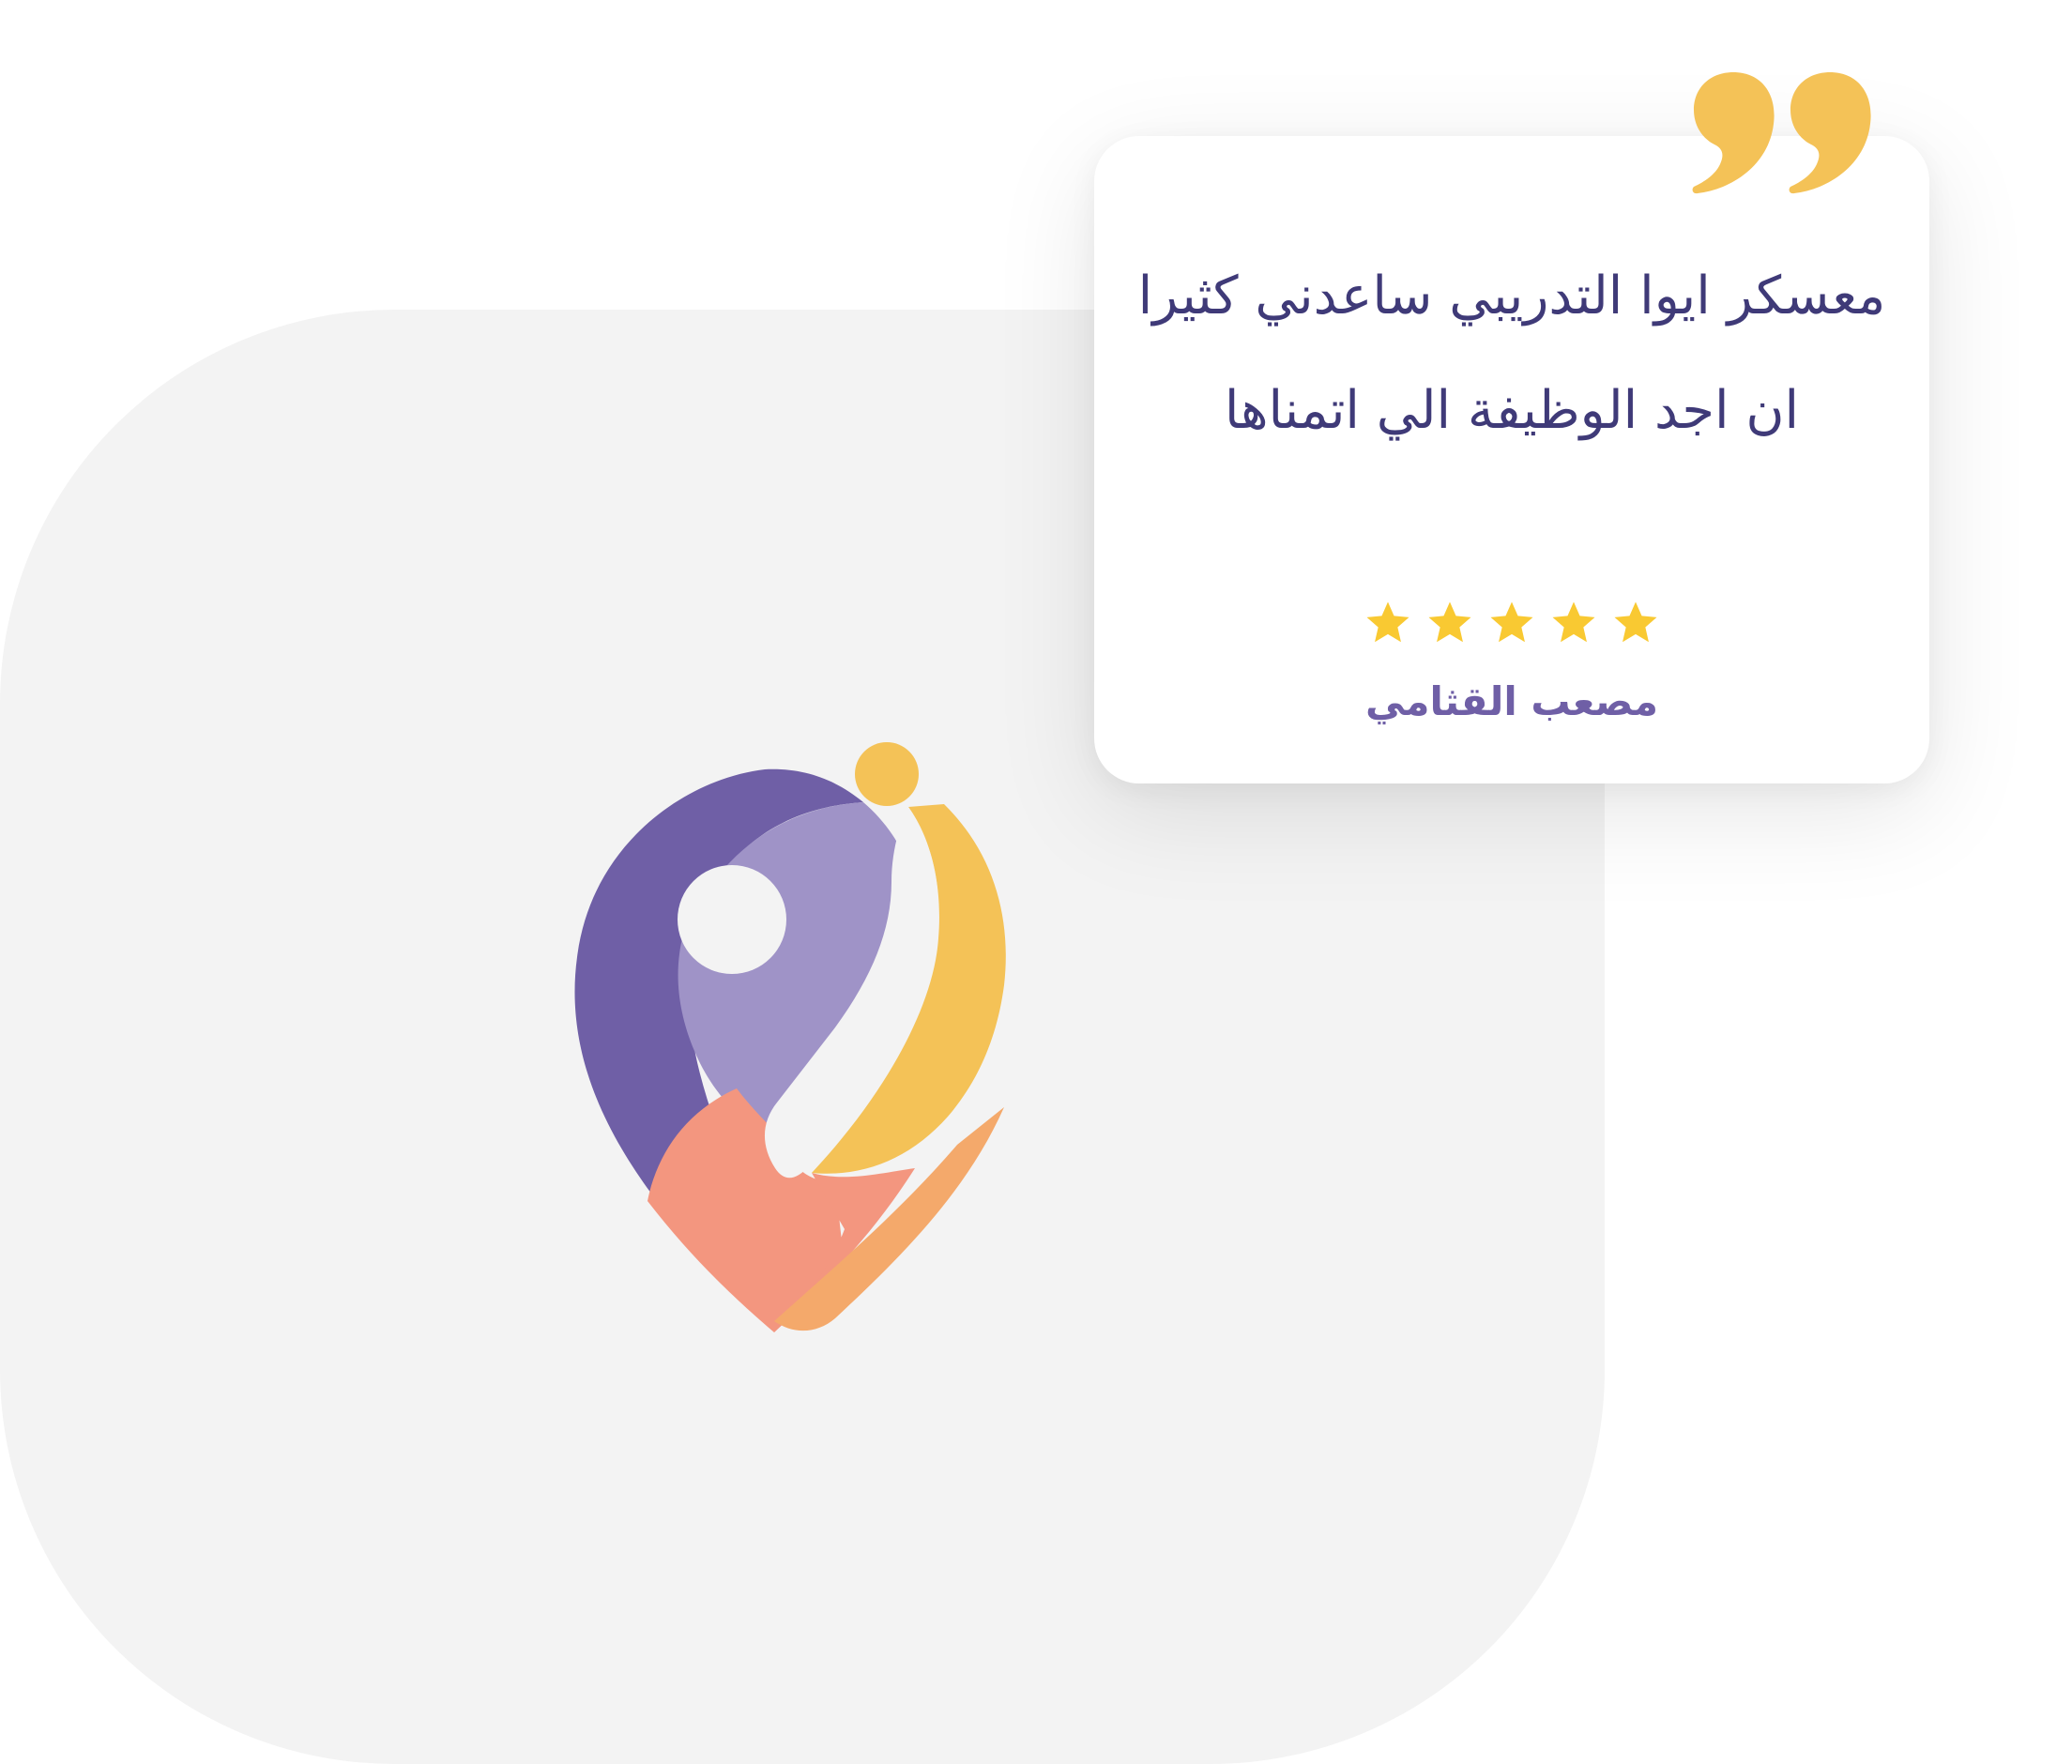 The width and height of the screenshot is (2072, 1764). I want to click on rating-stars, so click(1511, 623).